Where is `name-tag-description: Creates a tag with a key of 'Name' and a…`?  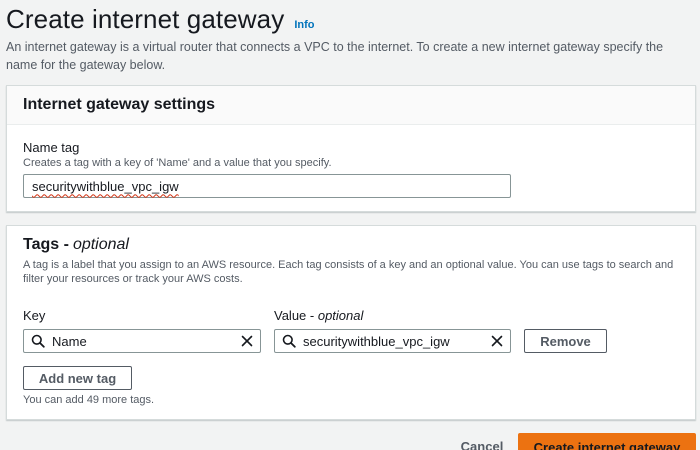
name-tag-description: Creates a tag with a key of 'Name' and a… is located at coordinates (177, 163).